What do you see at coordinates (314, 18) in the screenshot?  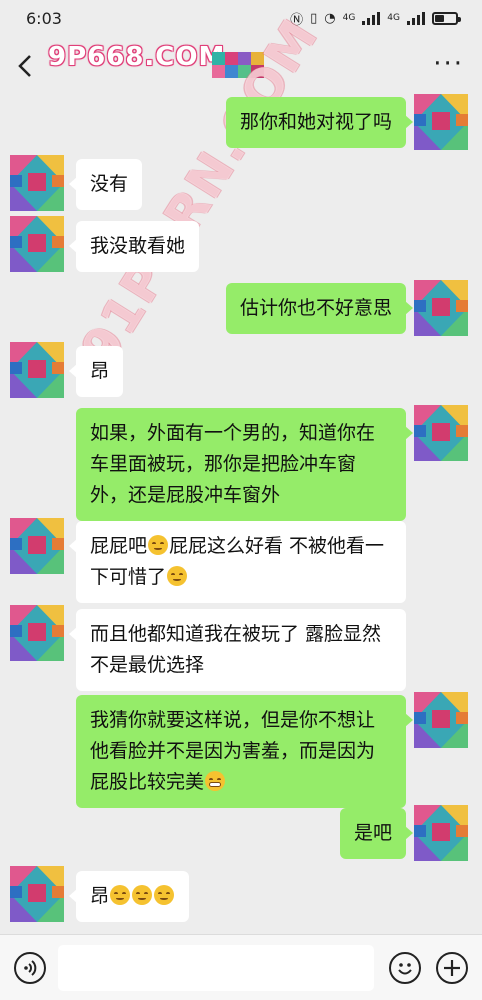 I see `vibrate-icon: ▯` at bounding box center [314, 18].